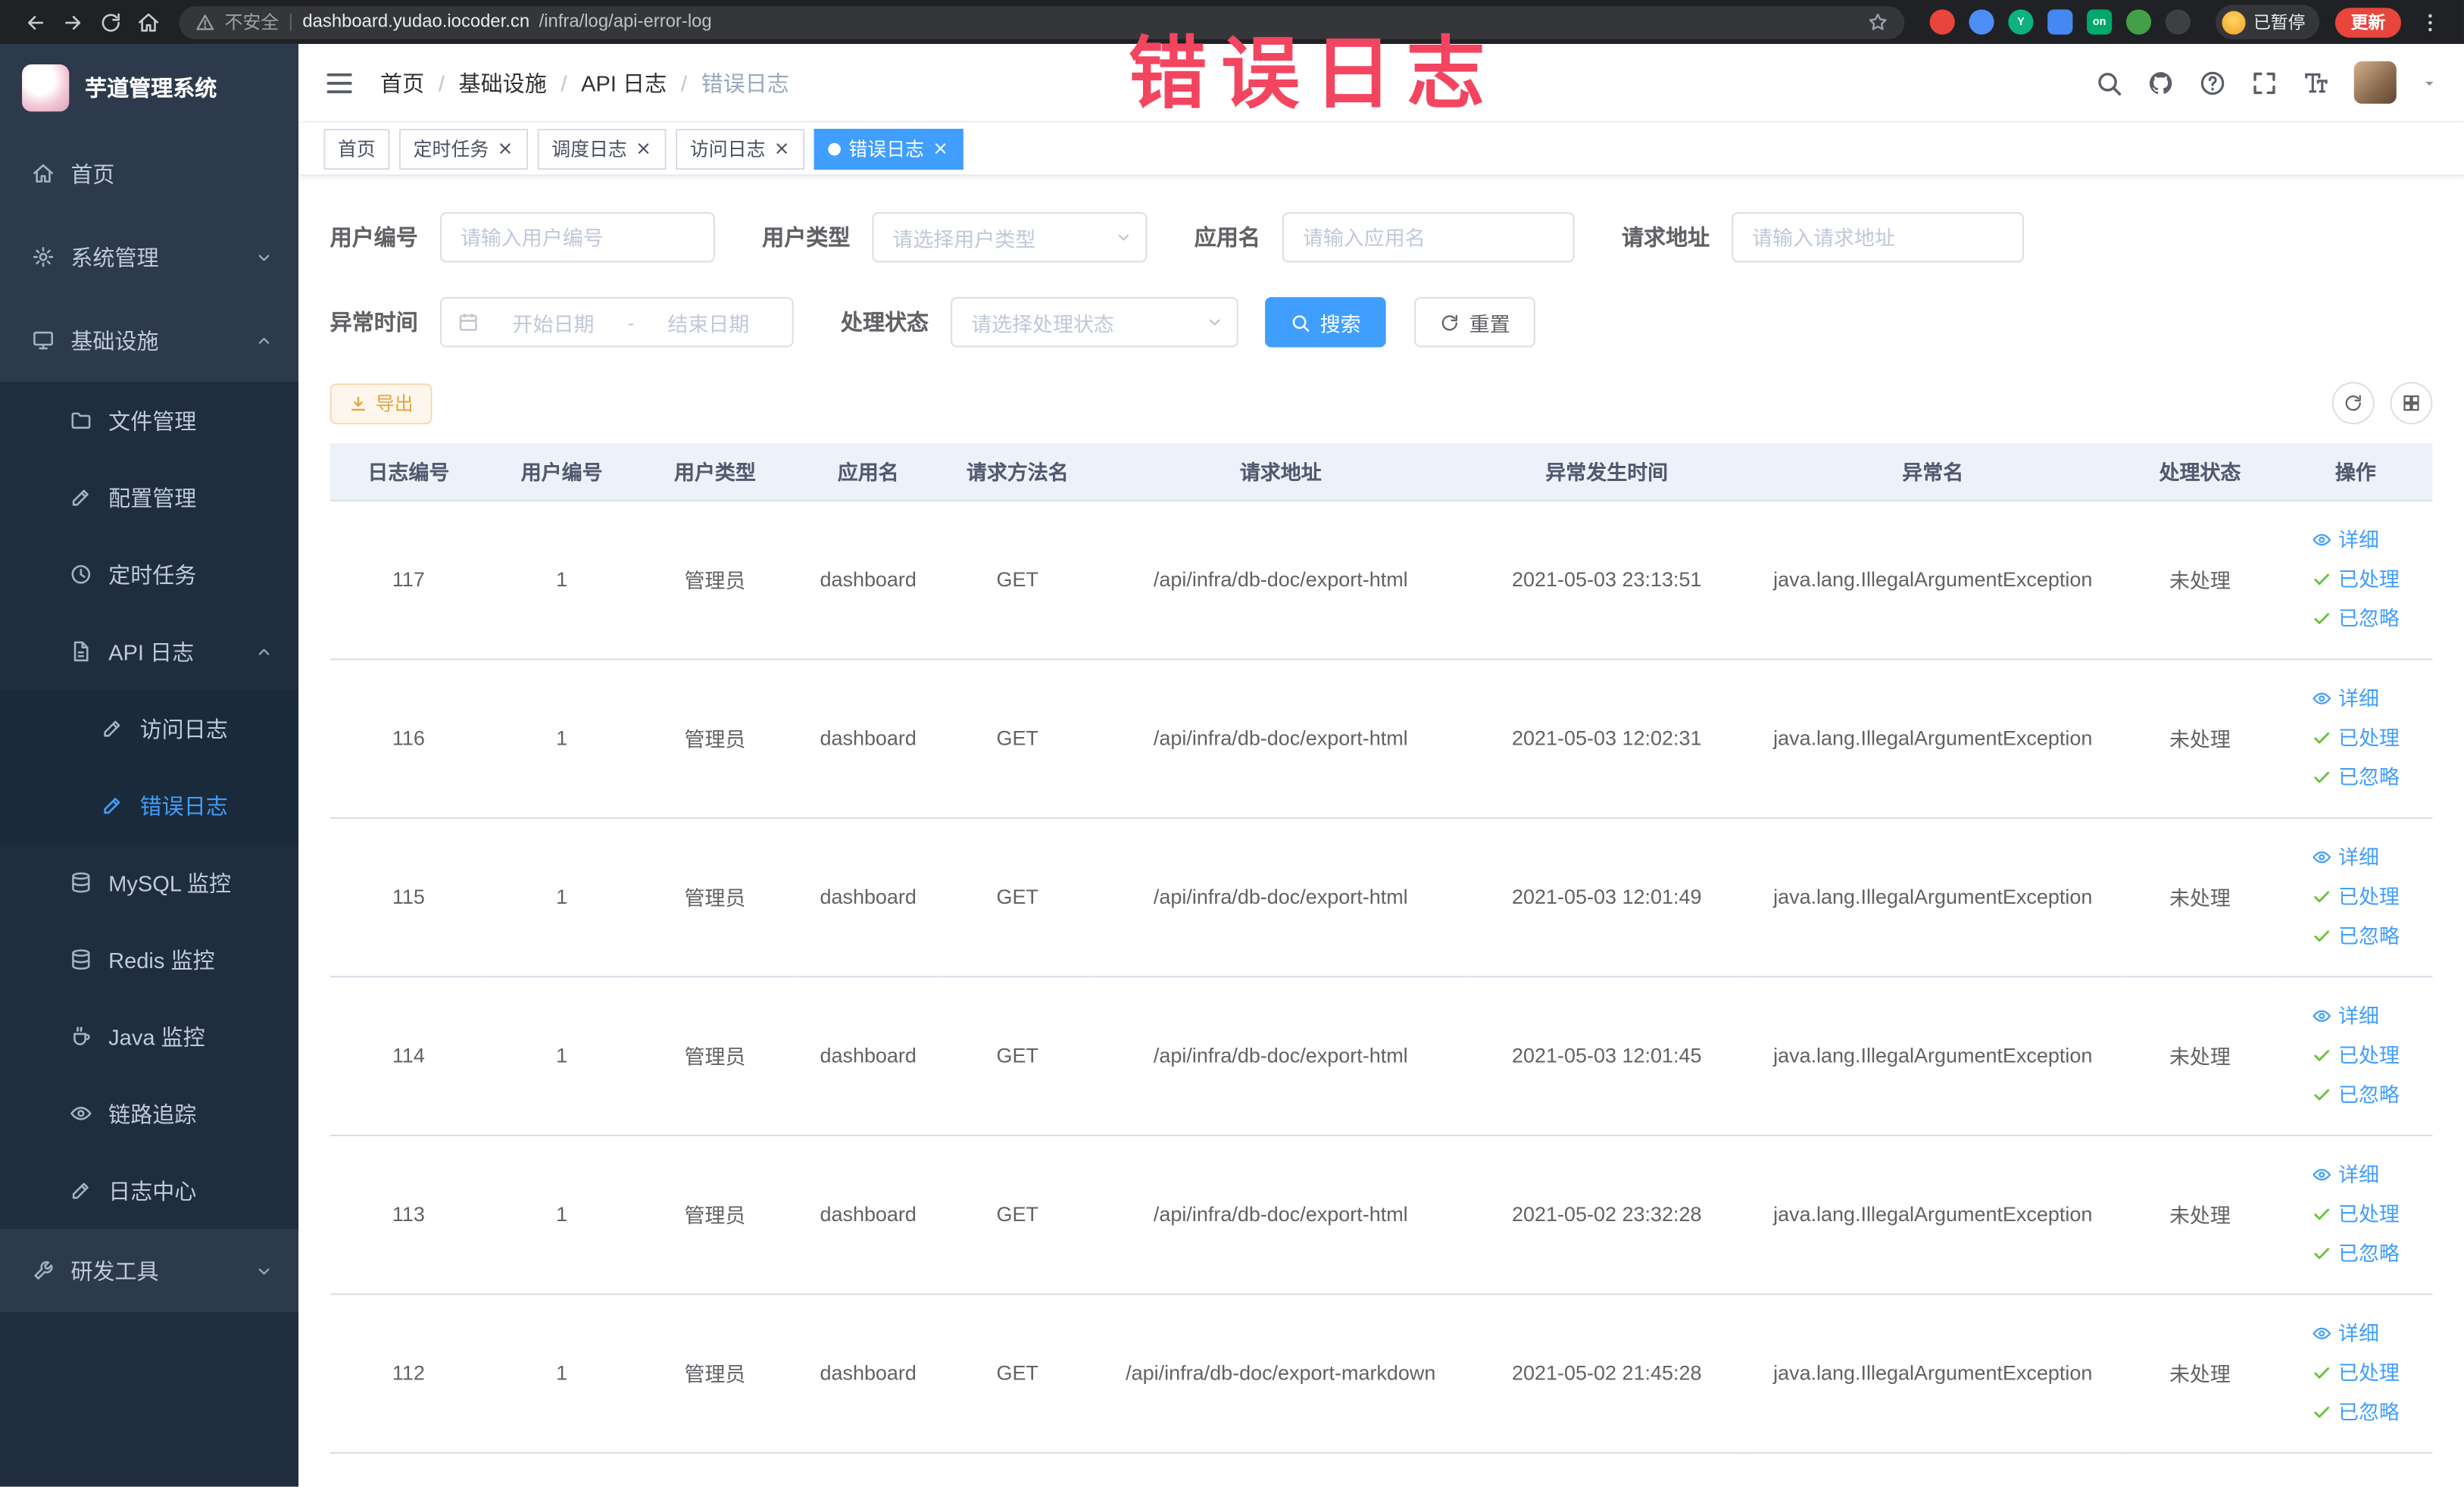 The width and height of the screenshot is (2464, 1487). I want to click on sidebar-item-label: 配置管理, so click(152, 498).